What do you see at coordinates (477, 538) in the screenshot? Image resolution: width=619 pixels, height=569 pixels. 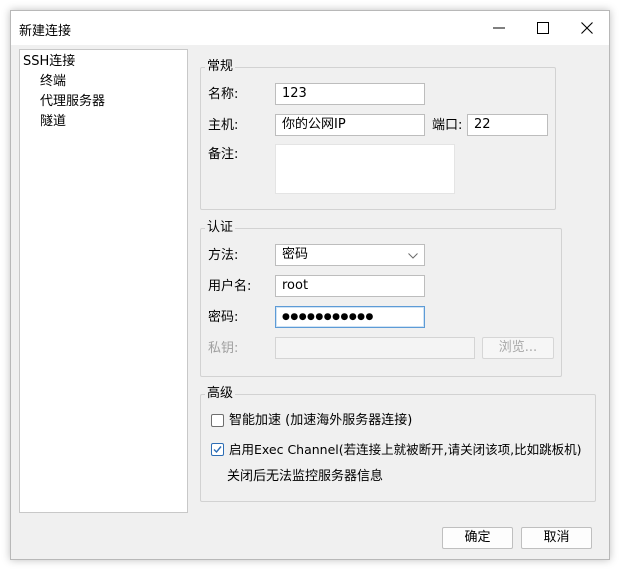 I see `ok-button: 确定` at bounding box center [477, 538].